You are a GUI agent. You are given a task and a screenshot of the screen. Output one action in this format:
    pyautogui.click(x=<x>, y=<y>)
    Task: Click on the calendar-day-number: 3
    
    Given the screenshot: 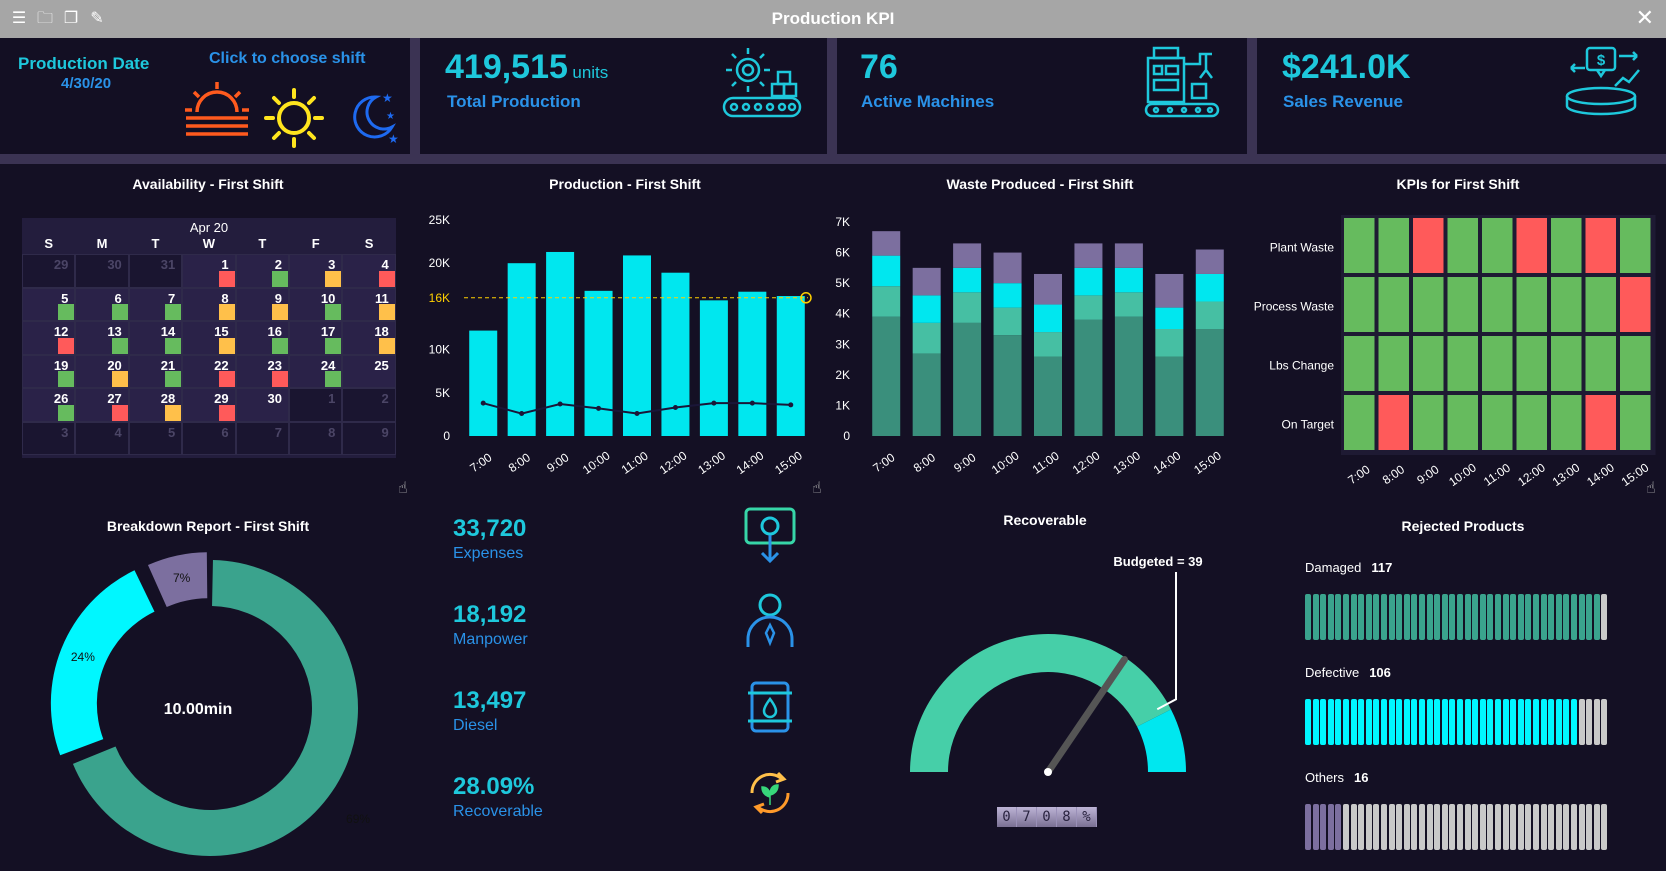 What is the action you would take?
    pyautogui.click(x=65, y=432)
    